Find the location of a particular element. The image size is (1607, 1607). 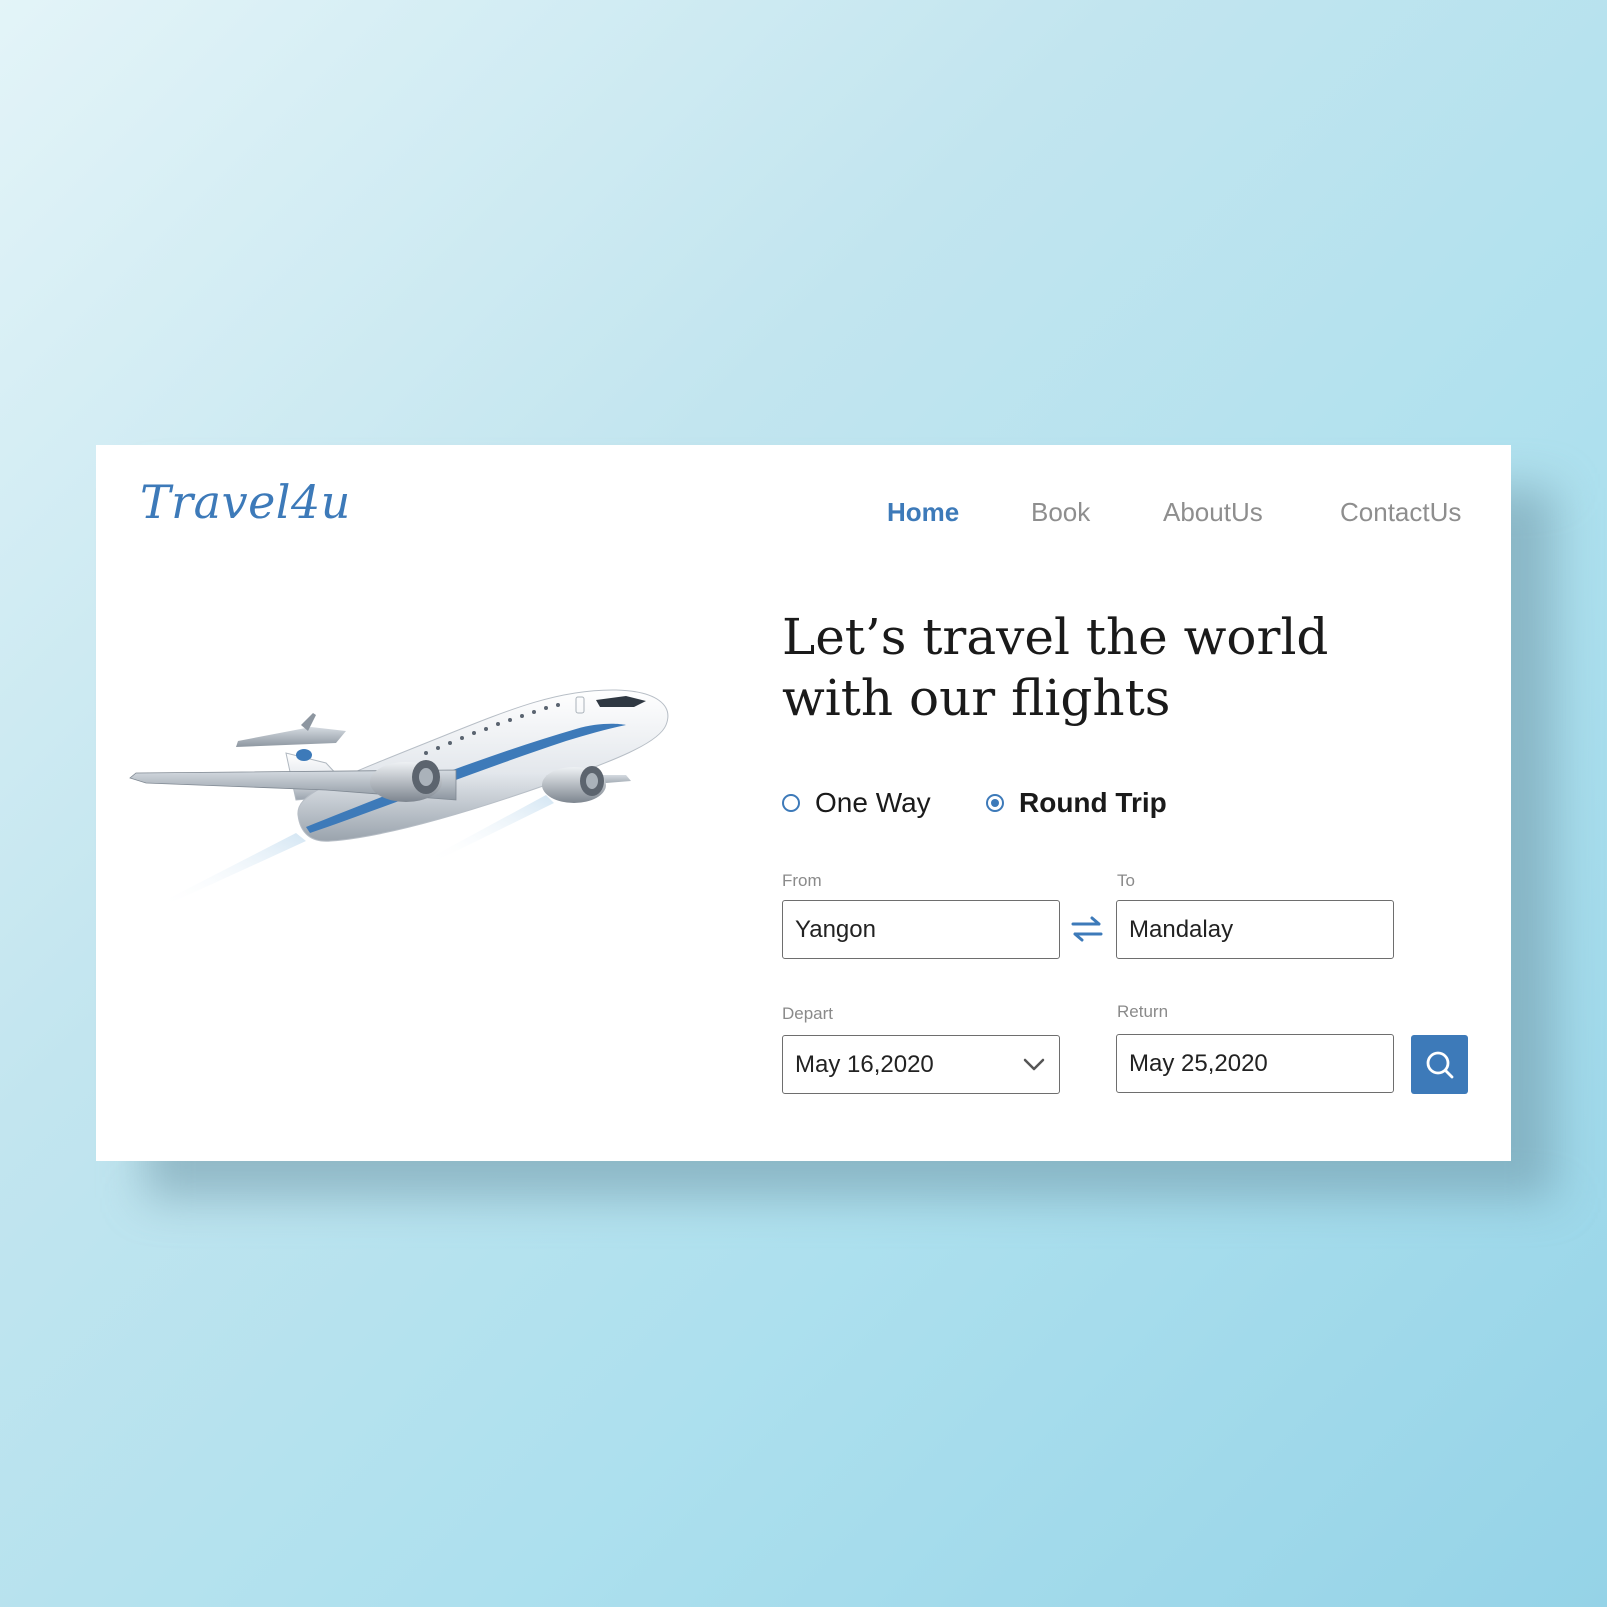

radio-one-way: One Way is located at coordinates (856, 803).